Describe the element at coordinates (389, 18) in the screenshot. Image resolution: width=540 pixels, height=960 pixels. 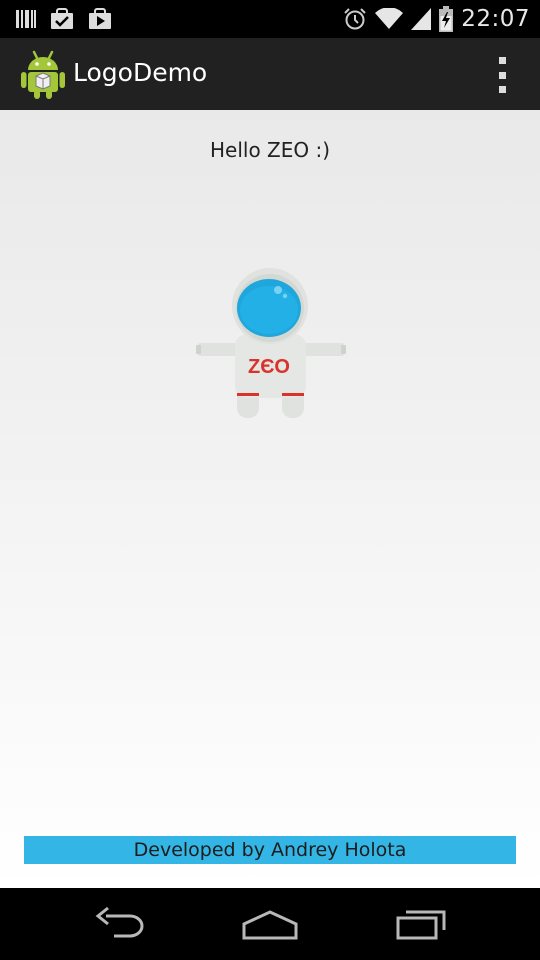
I see `wifi-icon` at that location.